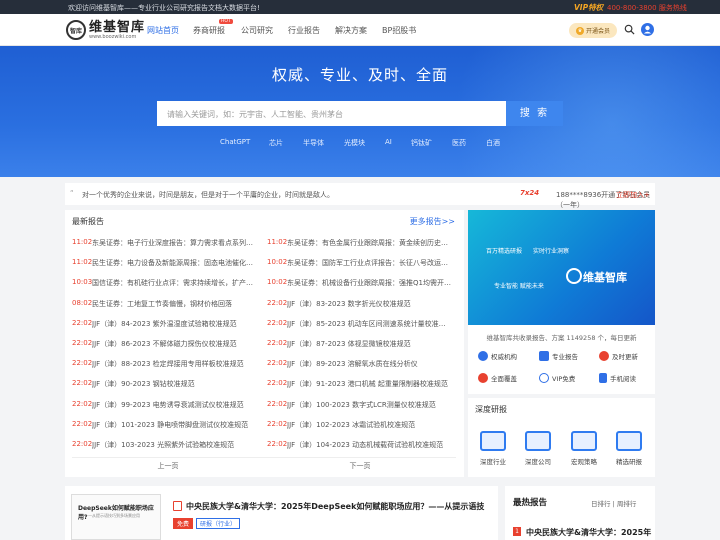  Describe the element at coordinates (564, 379) in the screenshot. I see `feature-label: VIP免费` at that location.